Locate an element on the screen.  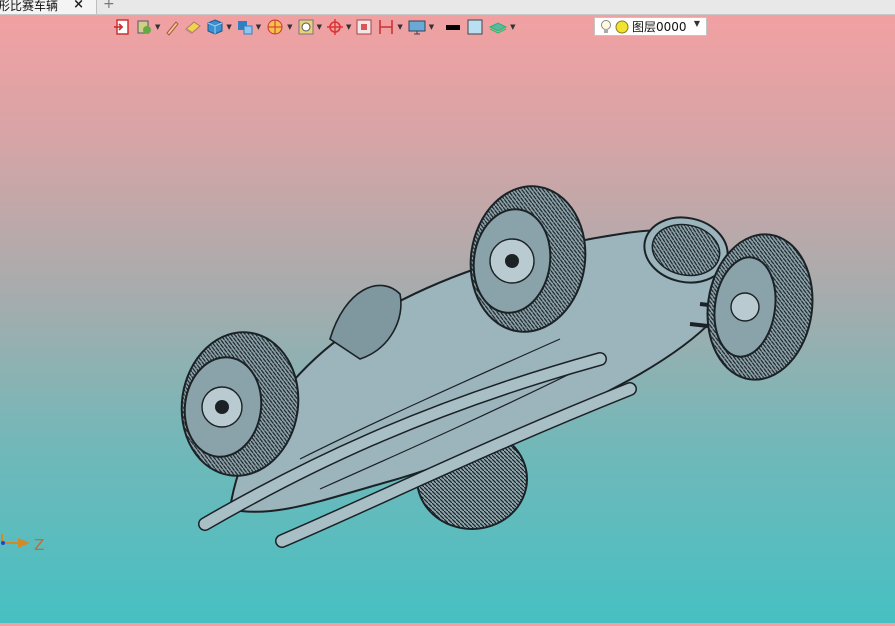
view-orient-icon is located at coordinates (245, 28).